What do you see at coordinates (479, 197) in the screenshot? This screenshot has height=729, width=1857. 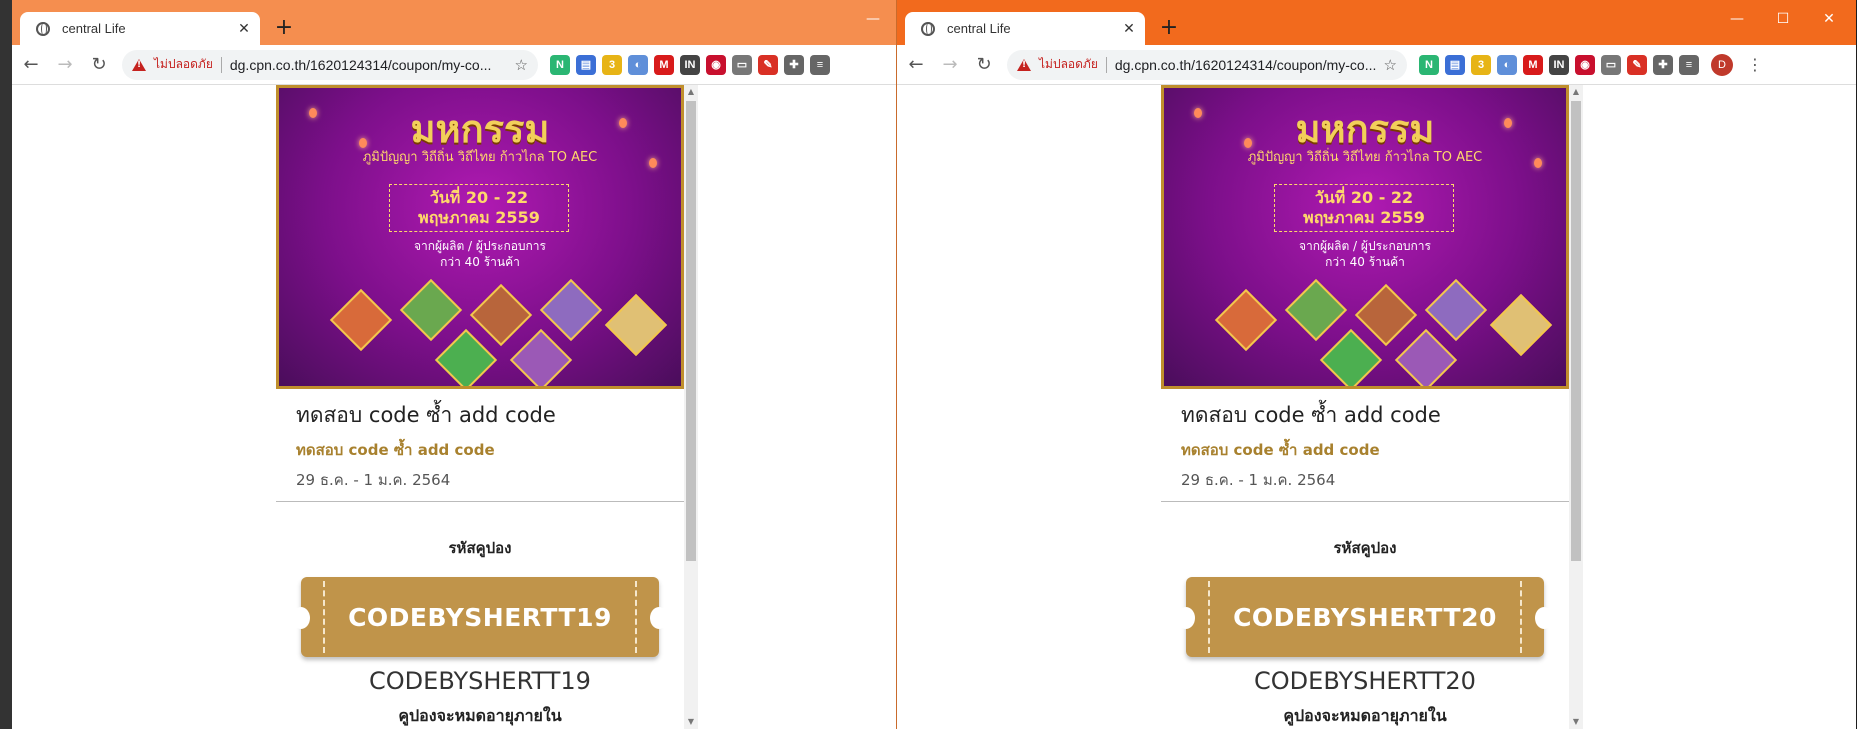 I see `banner-dates-line1: วันที่ 20 - 22` at bounding box center [479, 197].